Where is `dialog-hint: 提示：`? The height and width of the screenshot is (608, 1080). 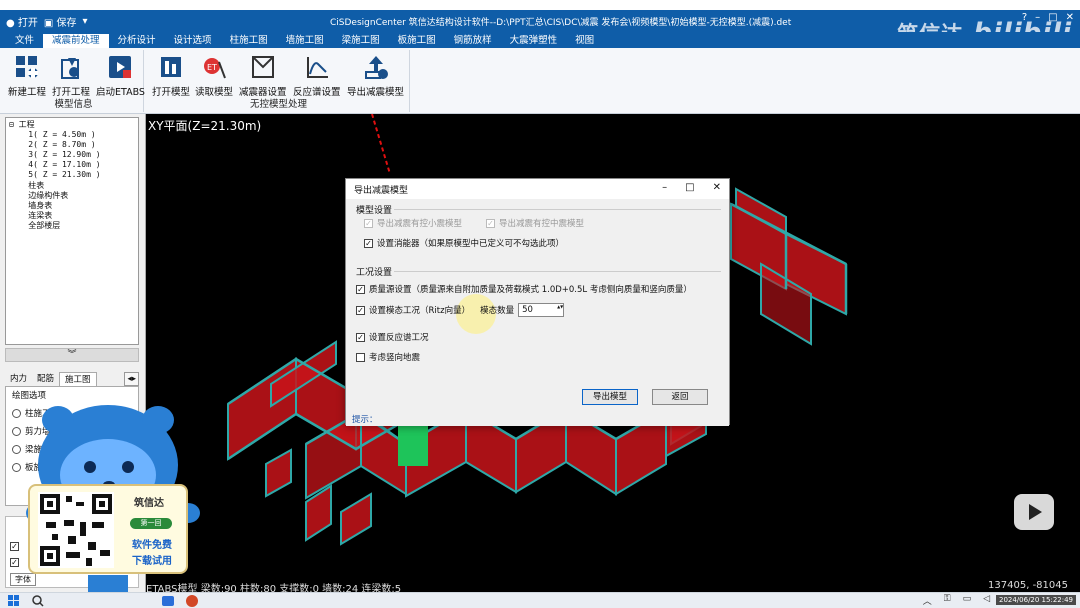
dialog-hint: 提示： is located at coordinates (365, 420).